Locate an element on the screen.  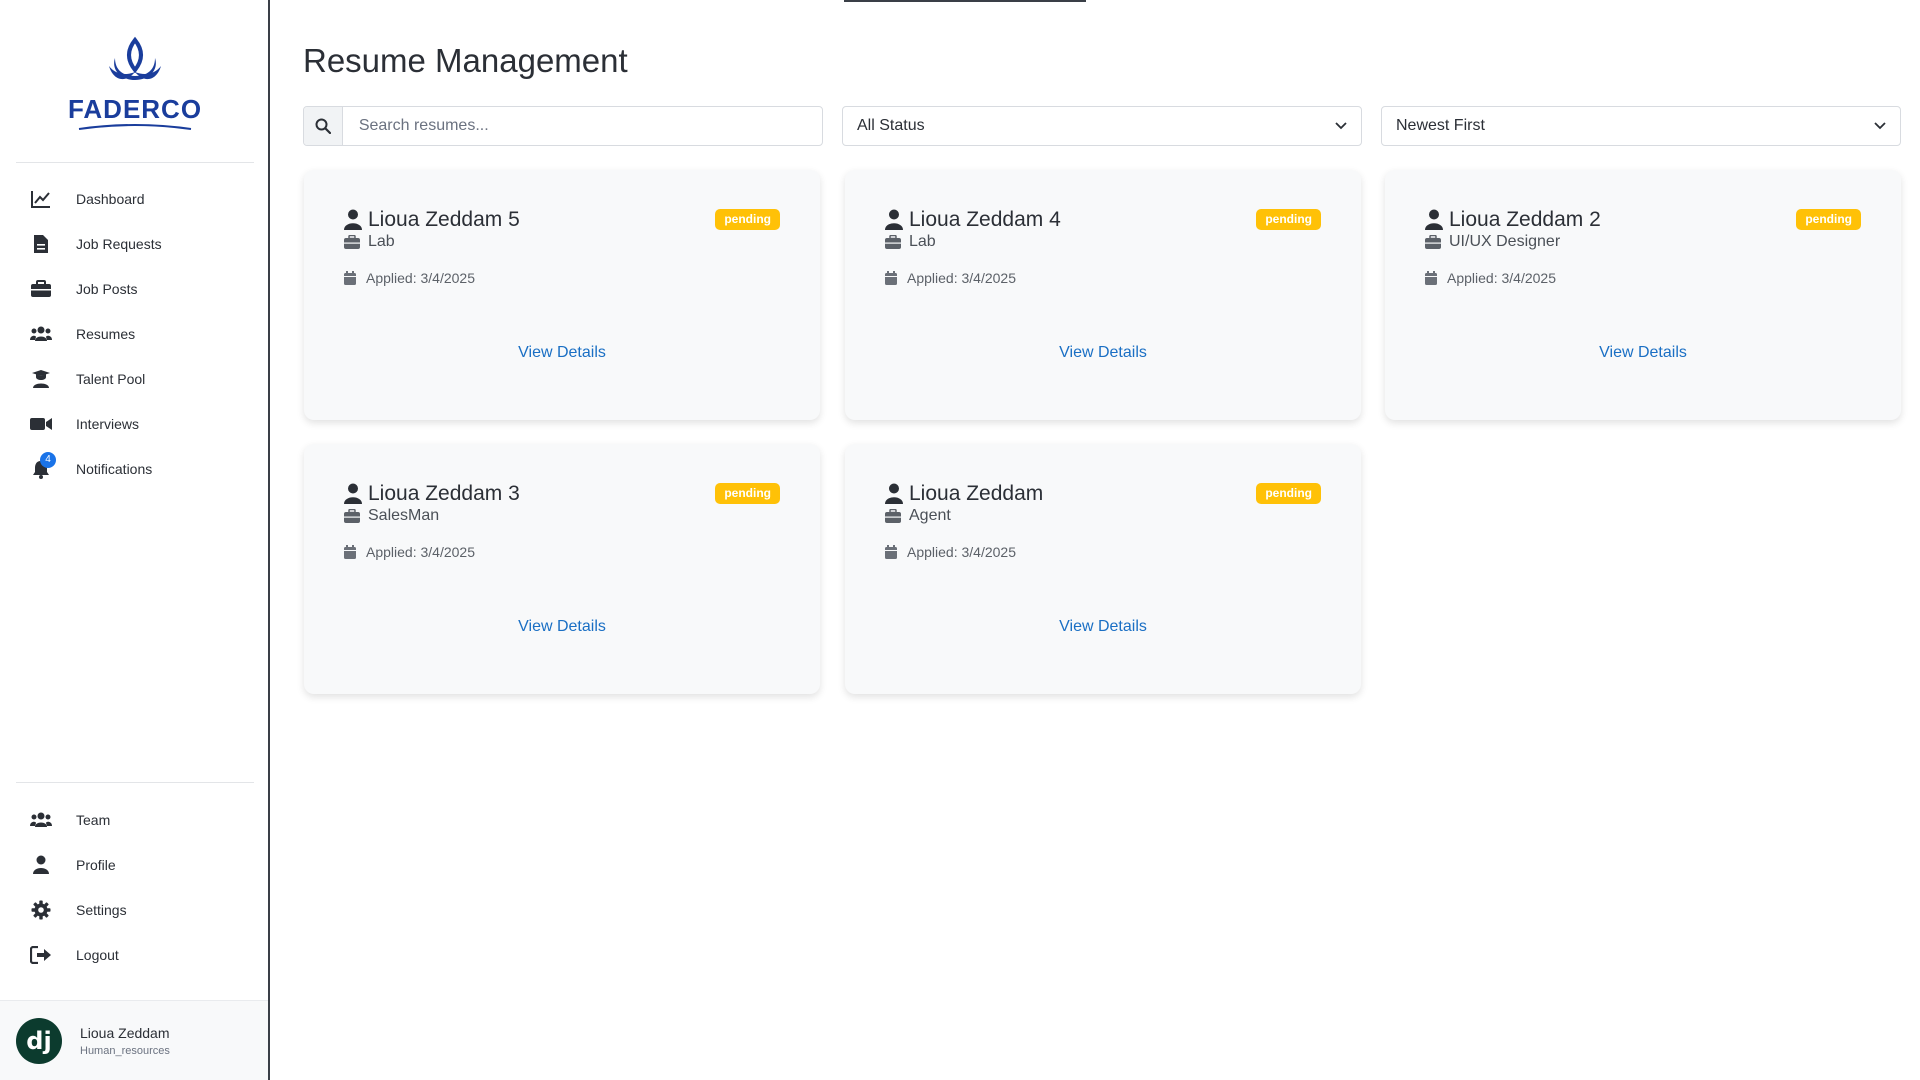
card-name-row: Lioua Zeddam is located at coordinates (964, 494).